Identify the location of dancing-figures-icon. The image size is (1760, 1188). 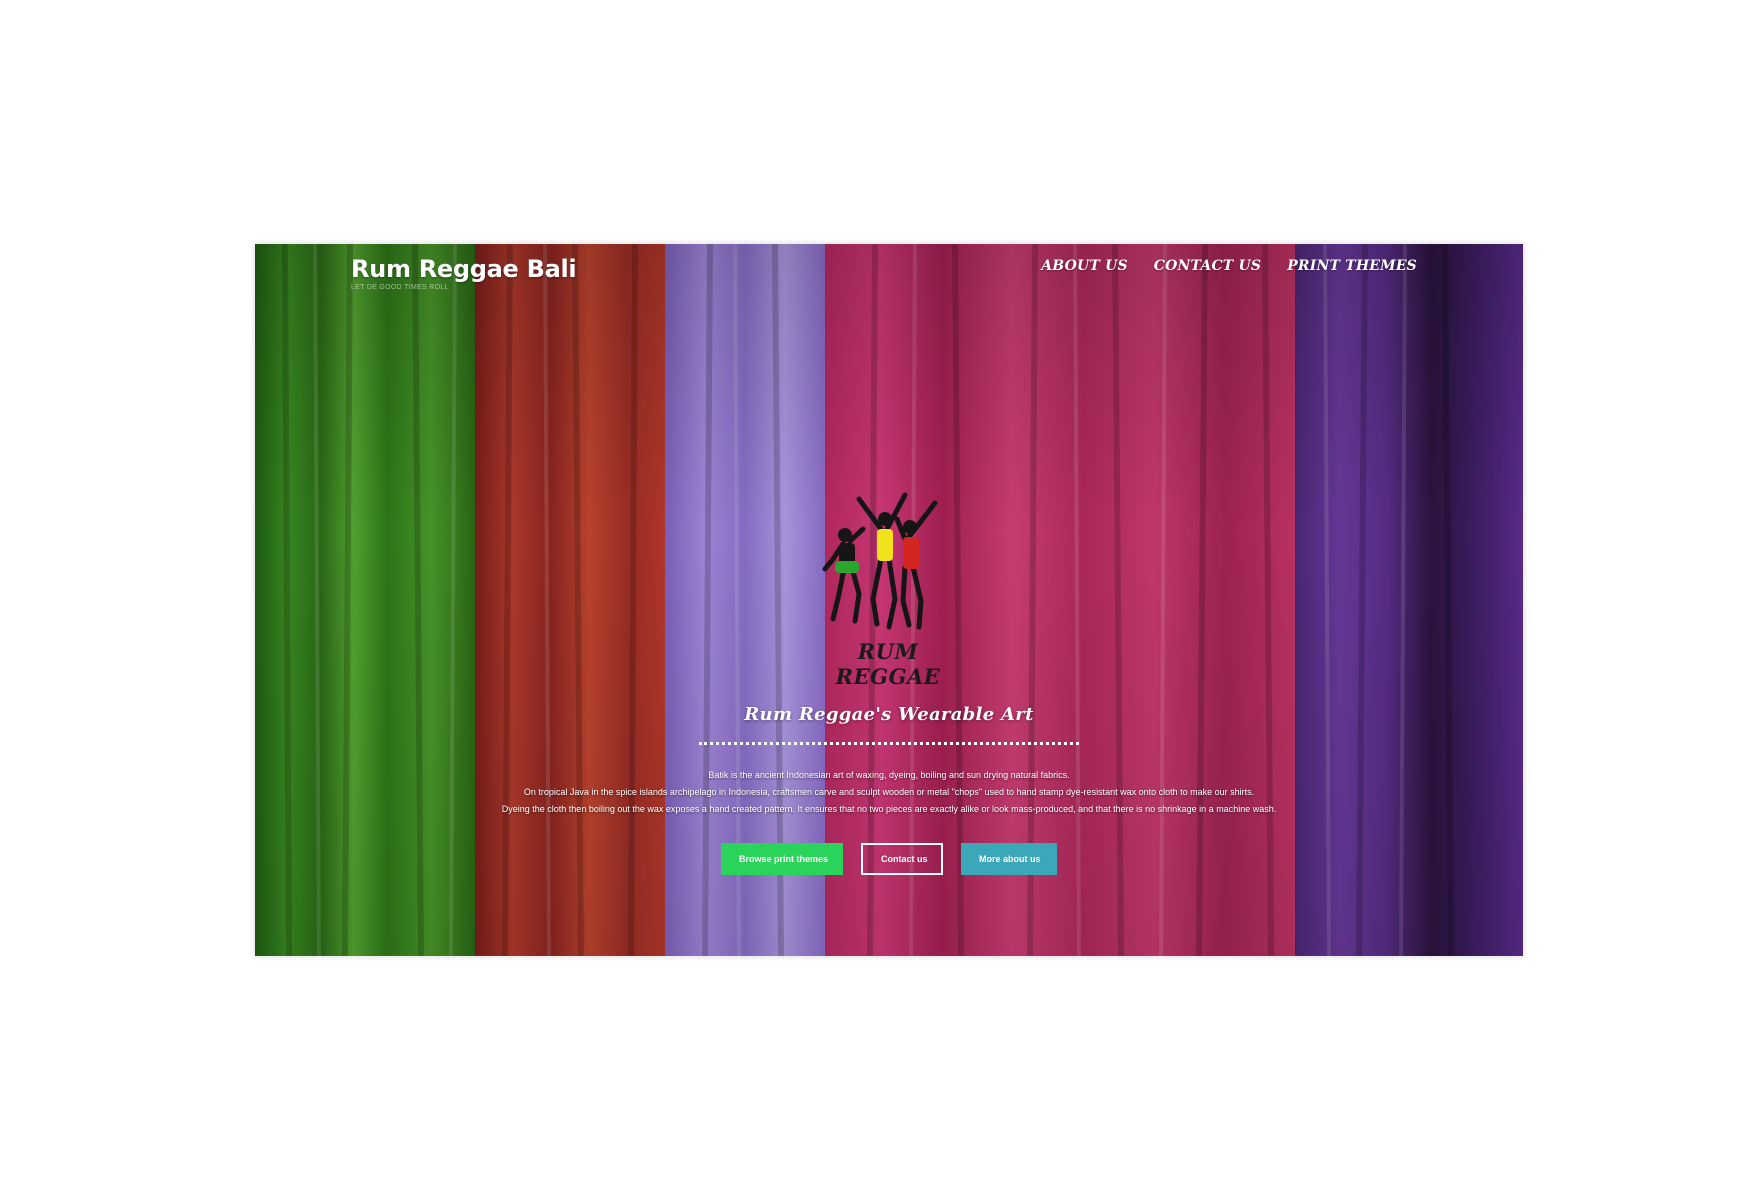
(880, 561).